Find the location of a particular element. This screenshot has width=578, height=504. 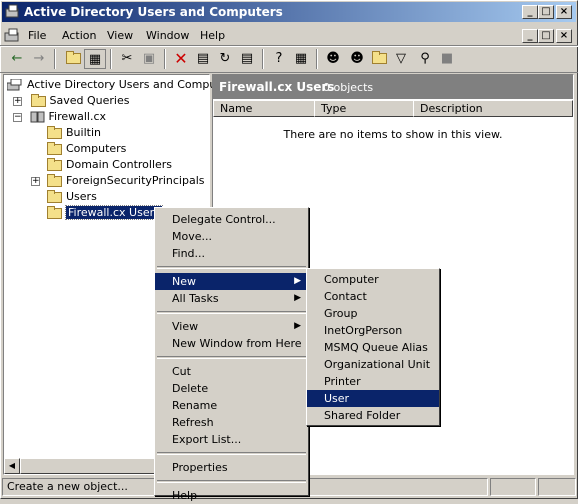

tree-item-computers: Computers is located at coordinates (86, 149).